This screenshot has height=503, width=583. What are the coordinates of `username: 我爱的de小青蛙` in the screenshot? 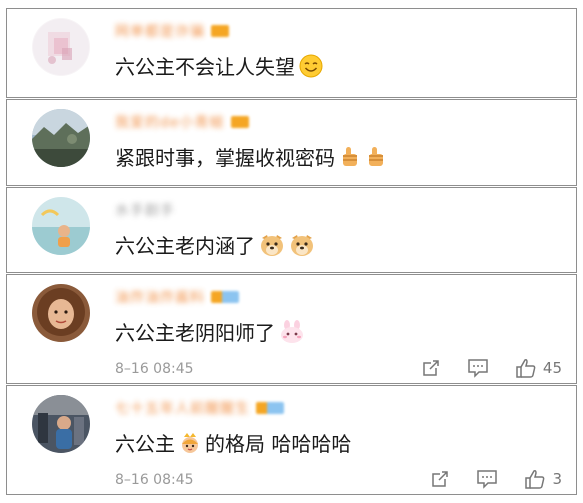 It's located at (182, 122).